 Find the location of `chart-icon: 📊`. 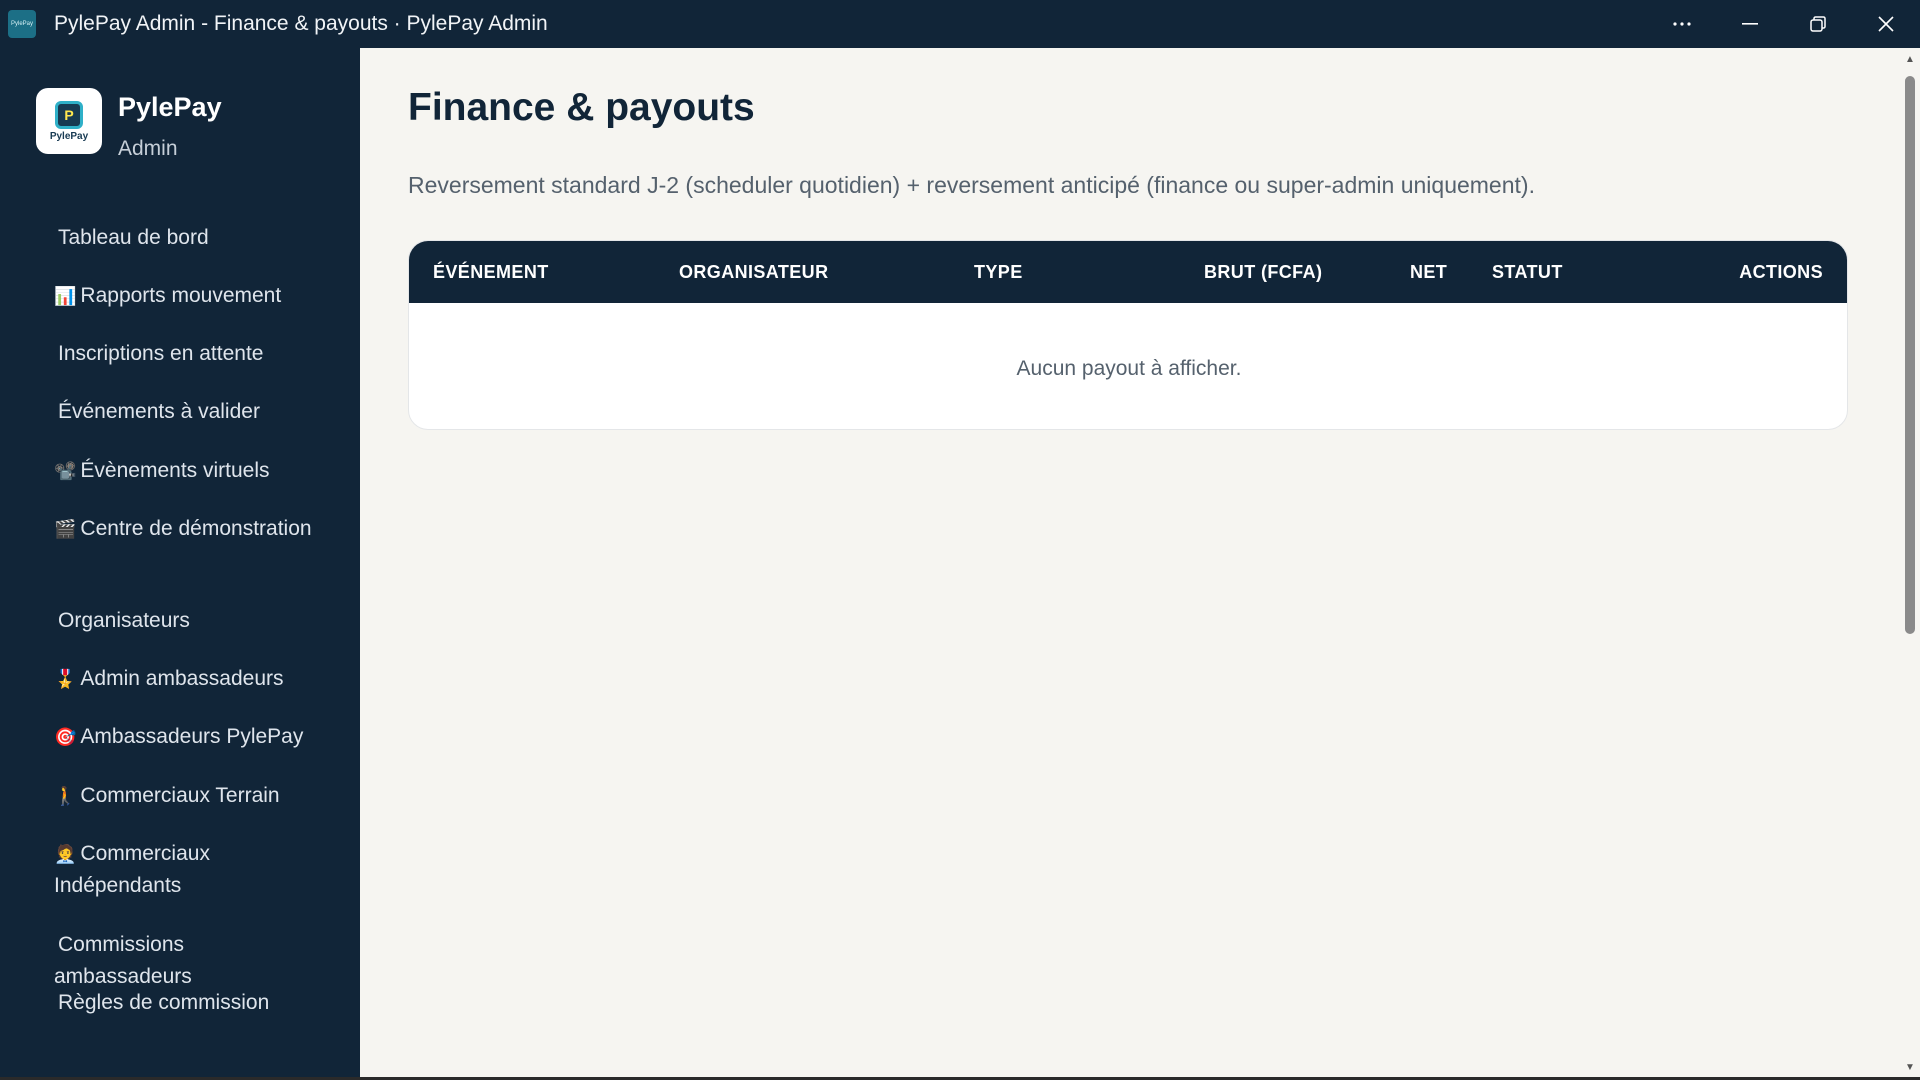

chart-icon: 📊 is located at coordinates (65, 296).